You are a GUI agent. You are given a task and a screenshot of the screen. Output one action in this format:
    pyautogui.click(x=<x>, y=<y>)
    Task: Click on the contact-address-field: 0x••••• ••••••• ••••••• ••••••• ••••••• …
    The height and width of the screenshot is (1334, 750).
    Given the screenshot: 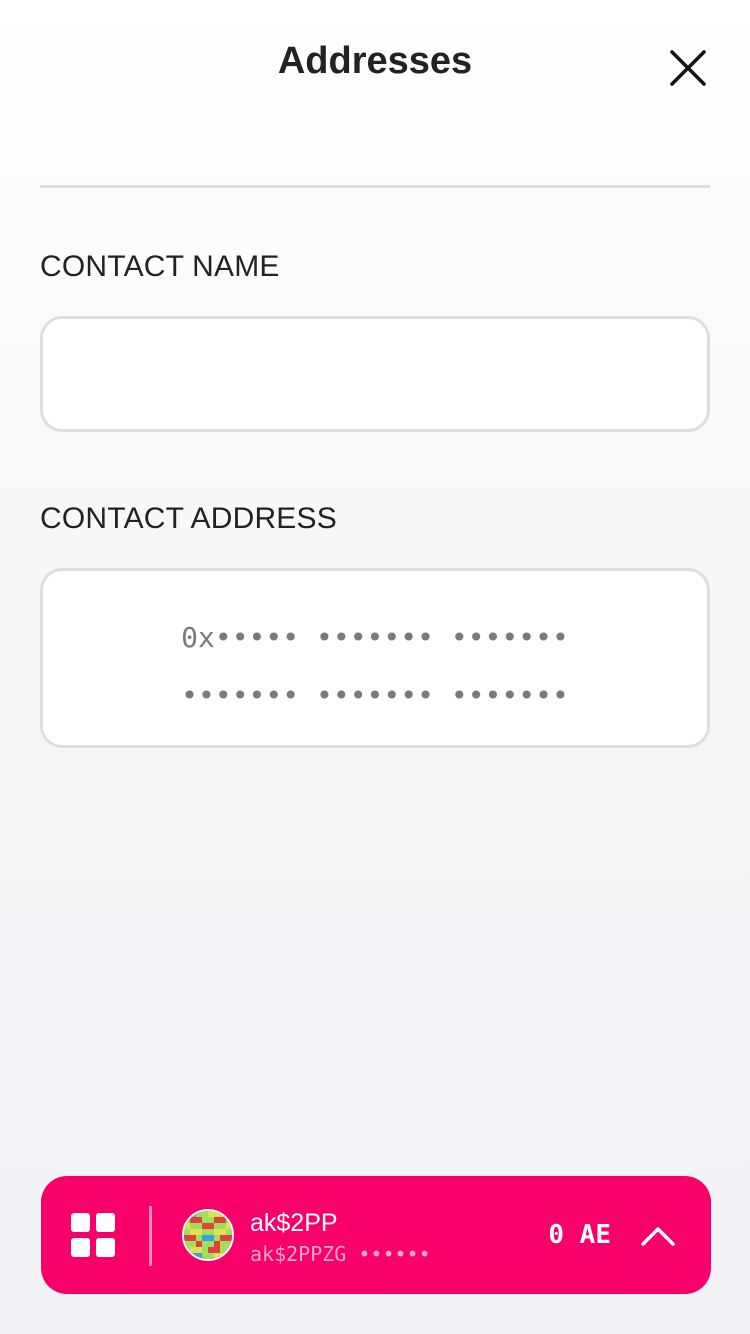 What is the action you would take?
    pyautogui.click(x=375, y=658)
    